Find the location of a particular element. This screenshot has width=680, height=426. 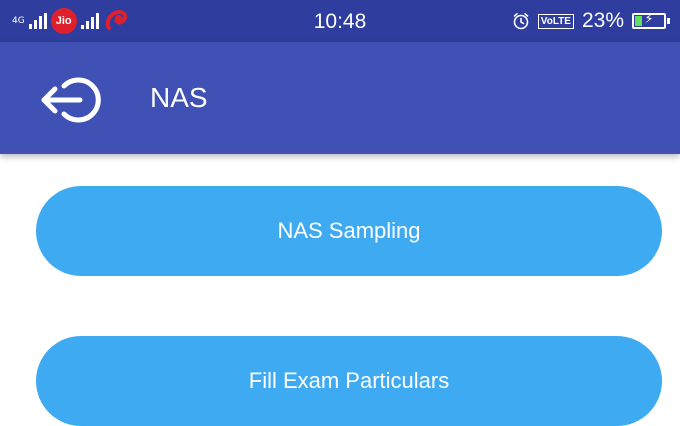

alarm-icon is located at coordinates (521, 21).